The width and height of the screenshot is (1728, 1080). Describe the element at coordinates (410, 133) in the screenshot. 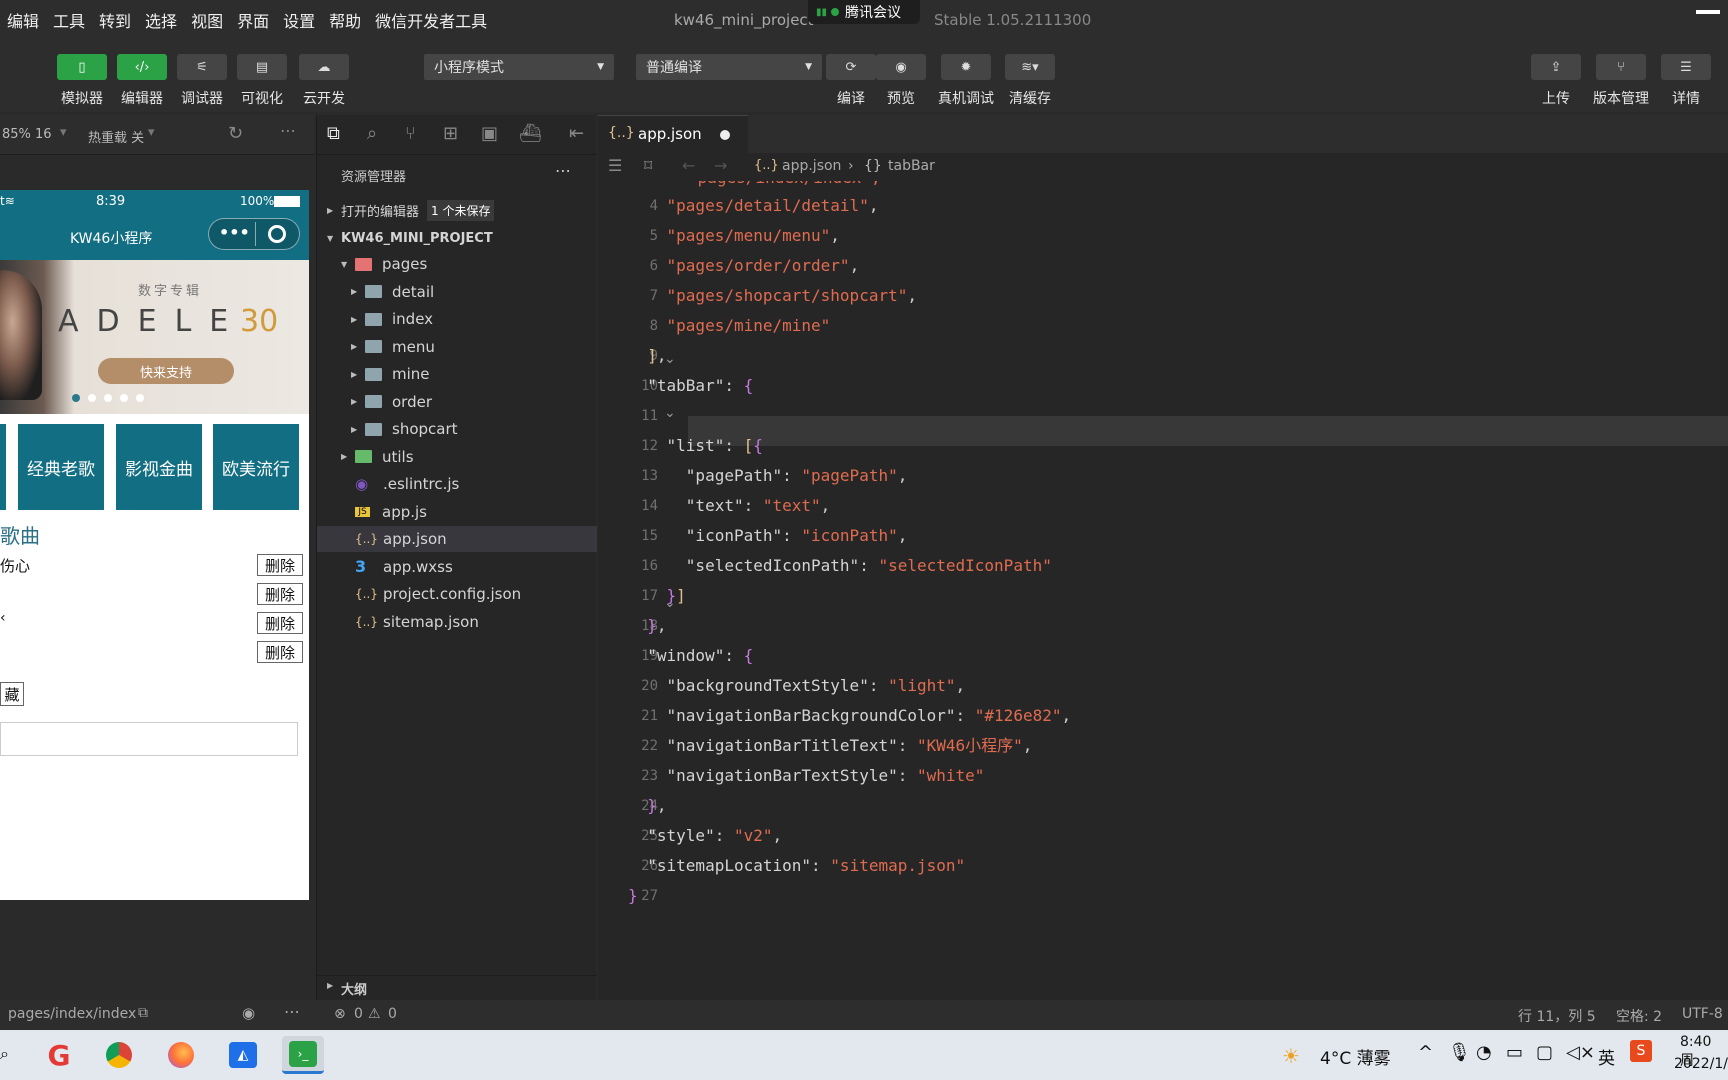

I see `source-control-icon: ⑂` at that location.